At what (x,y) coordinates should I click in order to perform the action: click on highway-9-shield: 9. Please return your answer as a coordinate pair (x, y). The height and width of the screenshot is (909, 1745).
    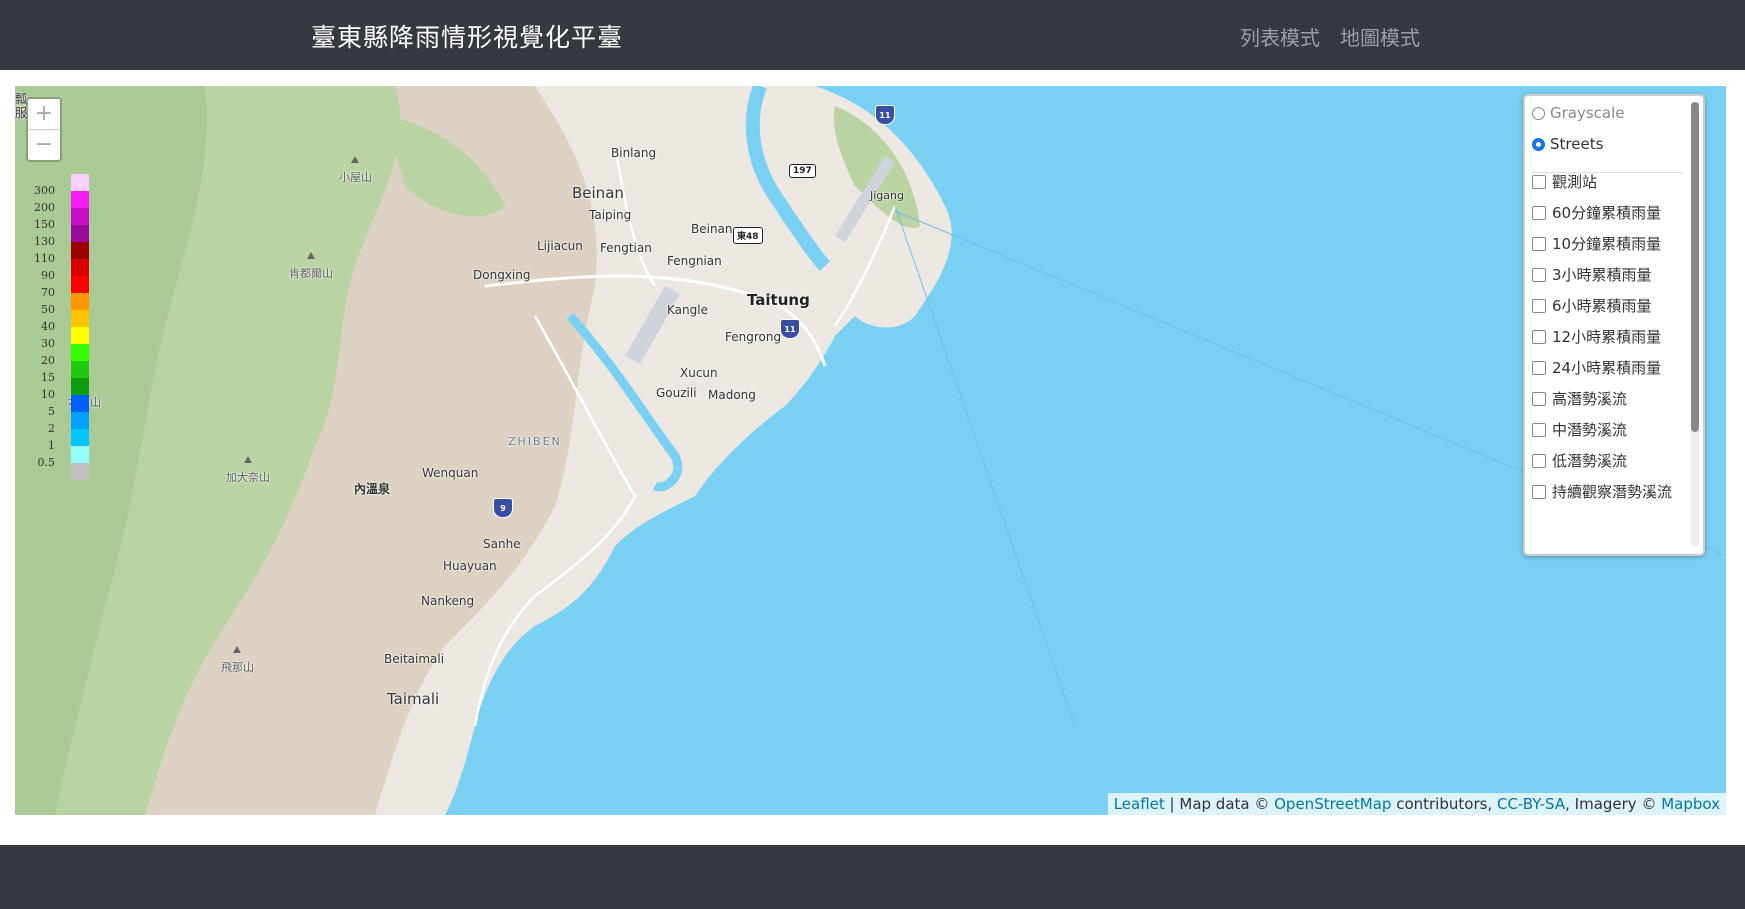
    Looking at the image, I should click on (503, 508).